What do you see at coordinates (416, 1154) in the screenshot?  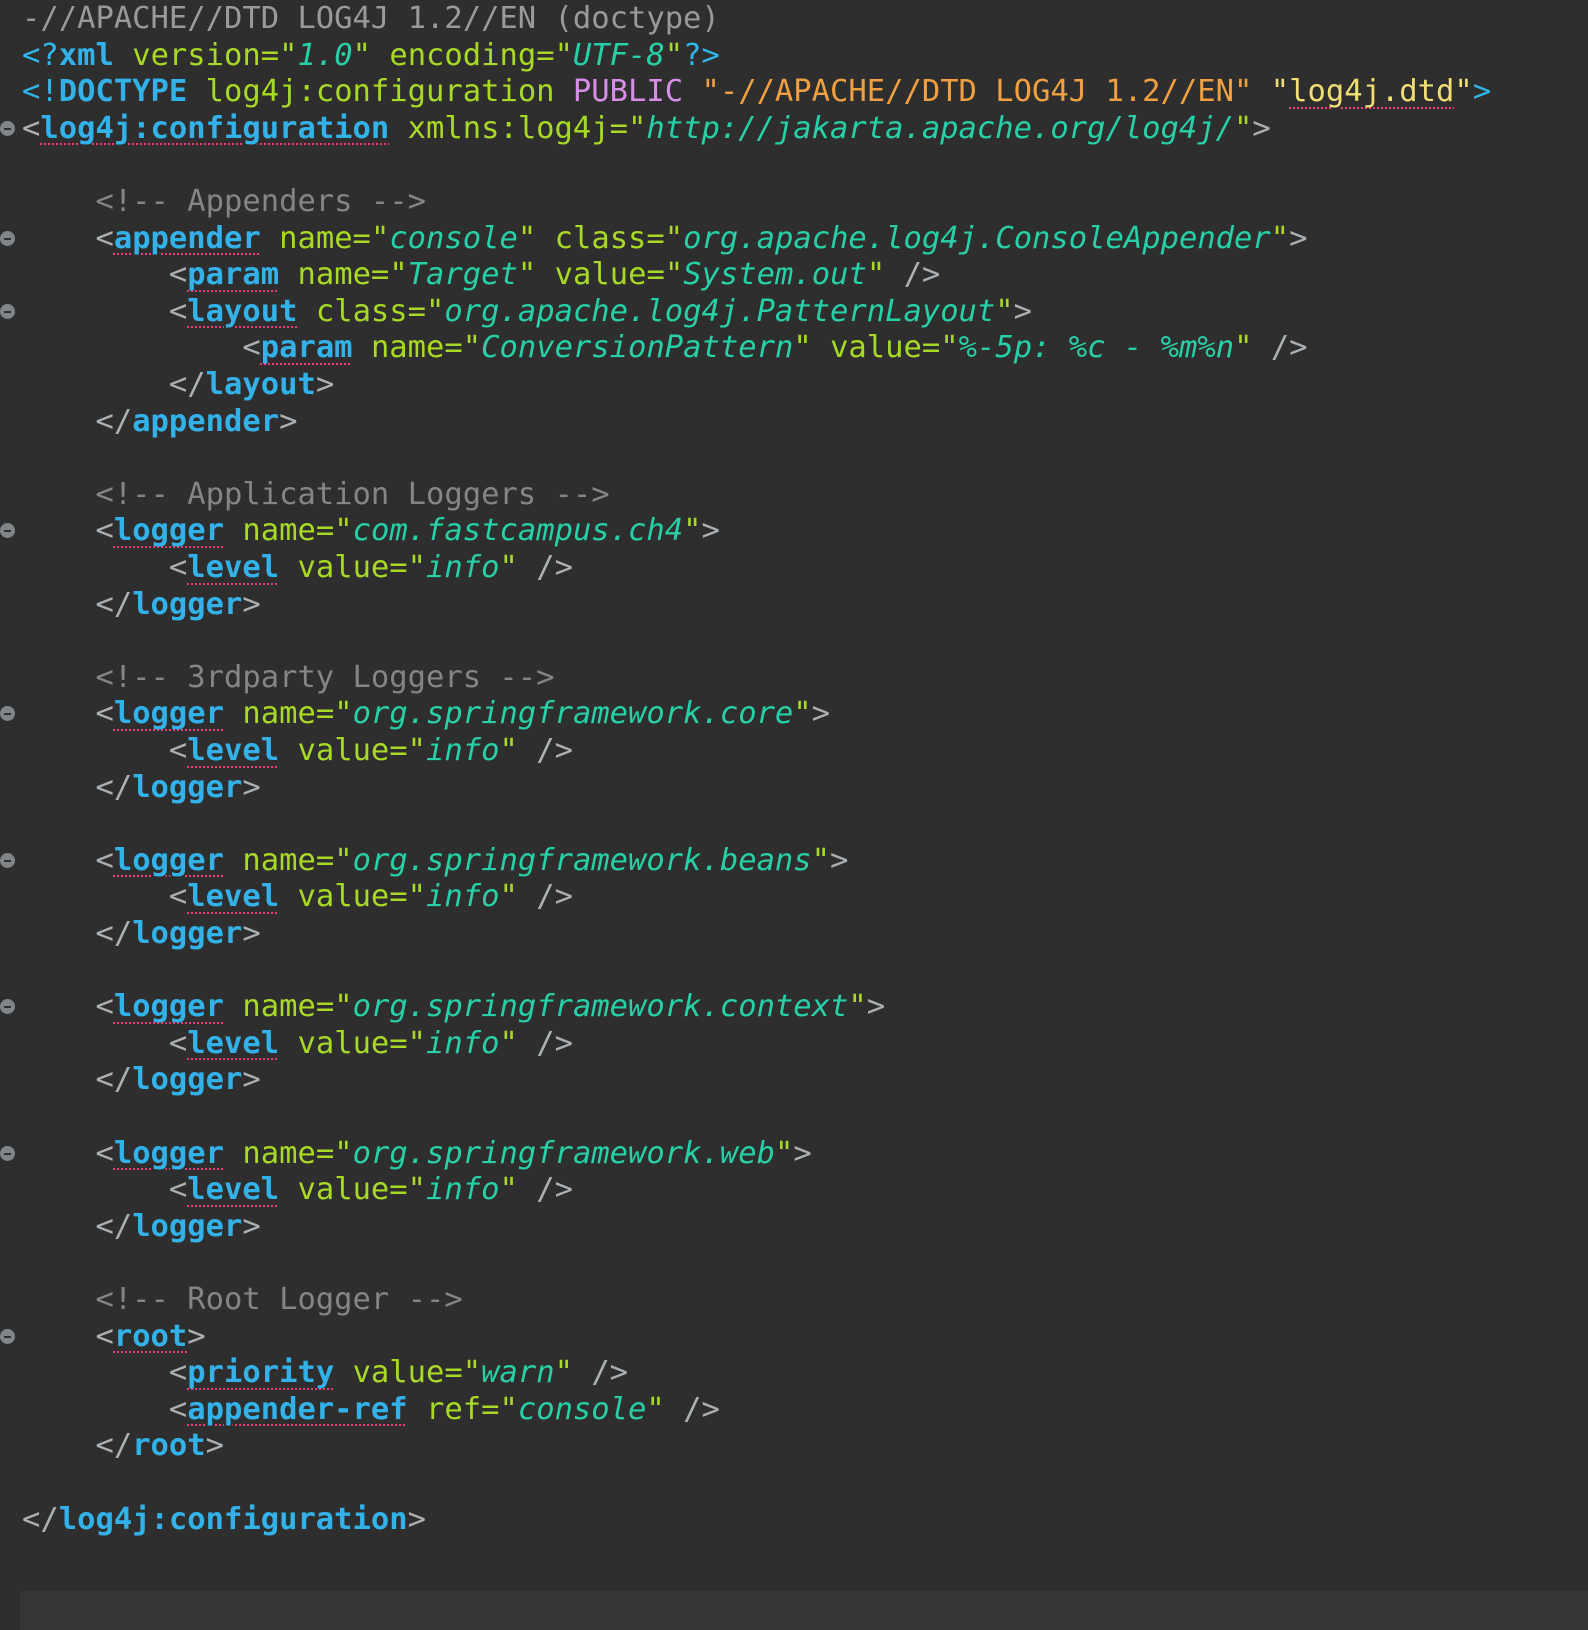 I see `code-line: <logger name="org.springframework.web">` at bounding box center [416, 1154].